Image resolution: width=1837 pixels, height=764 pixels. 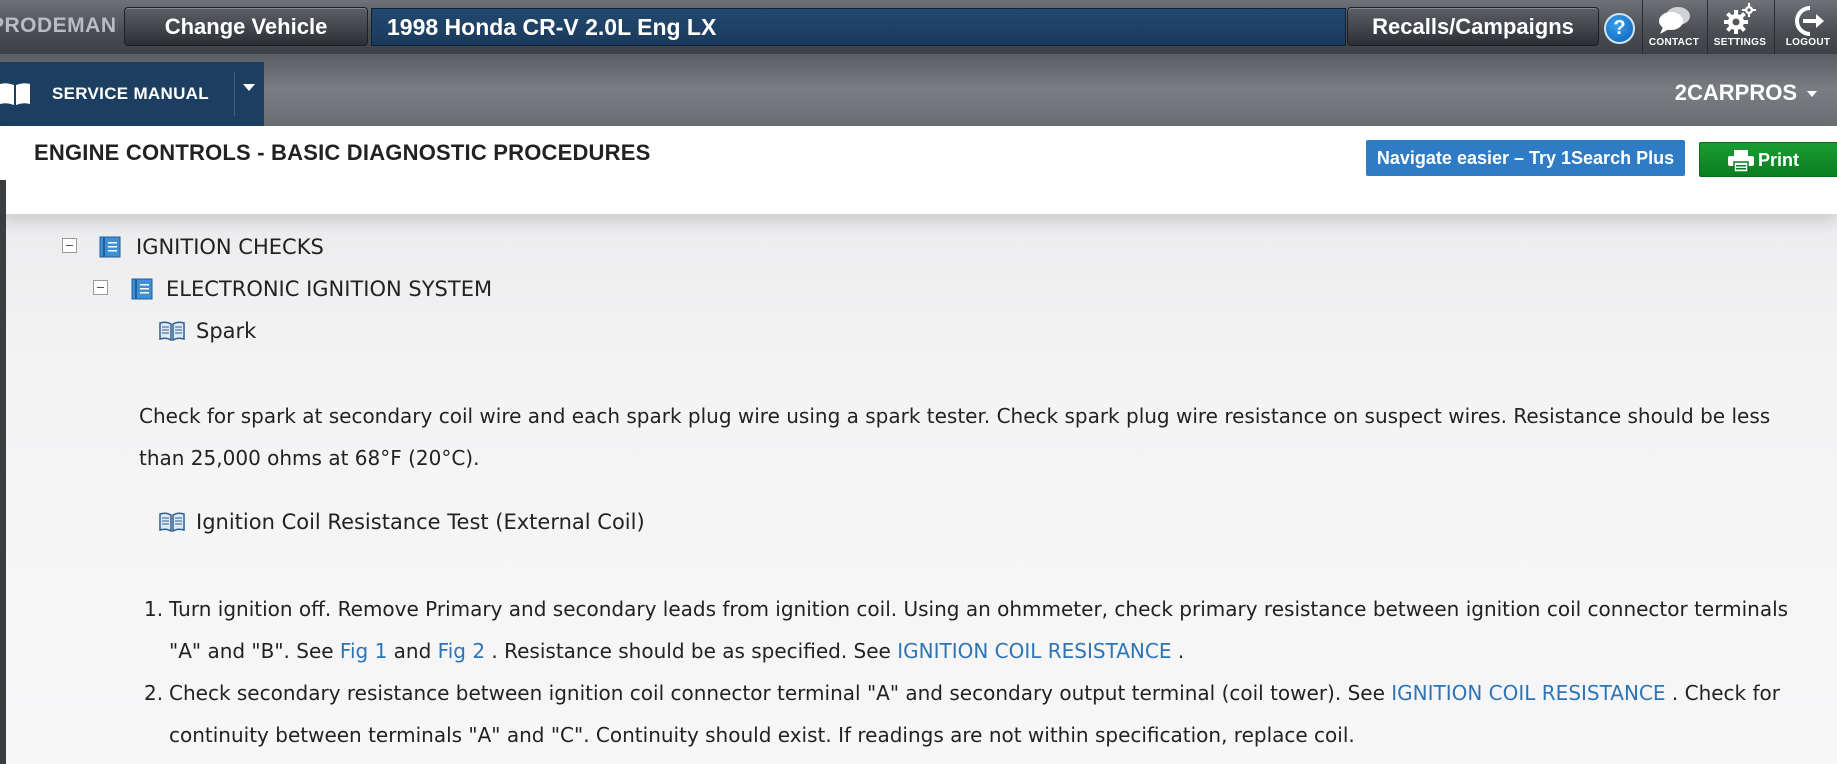 I want to click on settings-label: SETTINGS, so click(x=1740, y=42).